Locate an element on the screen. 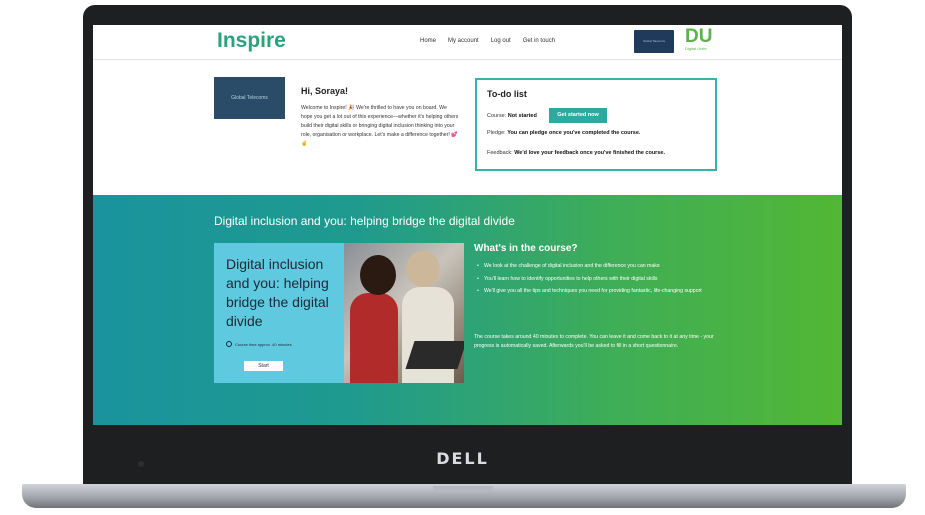  todo-pledge-label: Pledge: is located at coordinates (496, 133).